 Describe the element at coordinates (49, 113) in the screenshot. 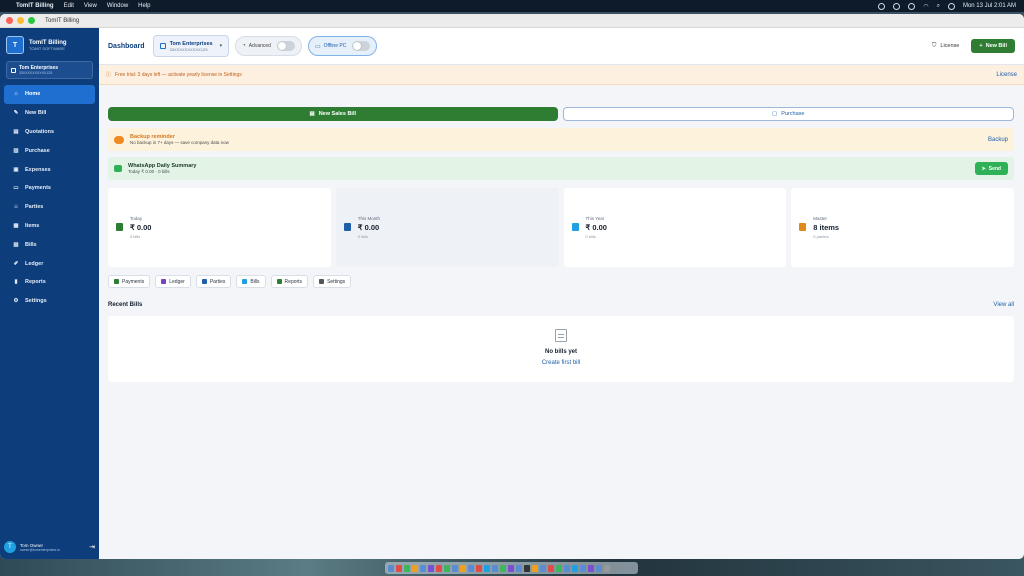

I see `sidebar-item-new-bill: ✎ New Bill` at that location.